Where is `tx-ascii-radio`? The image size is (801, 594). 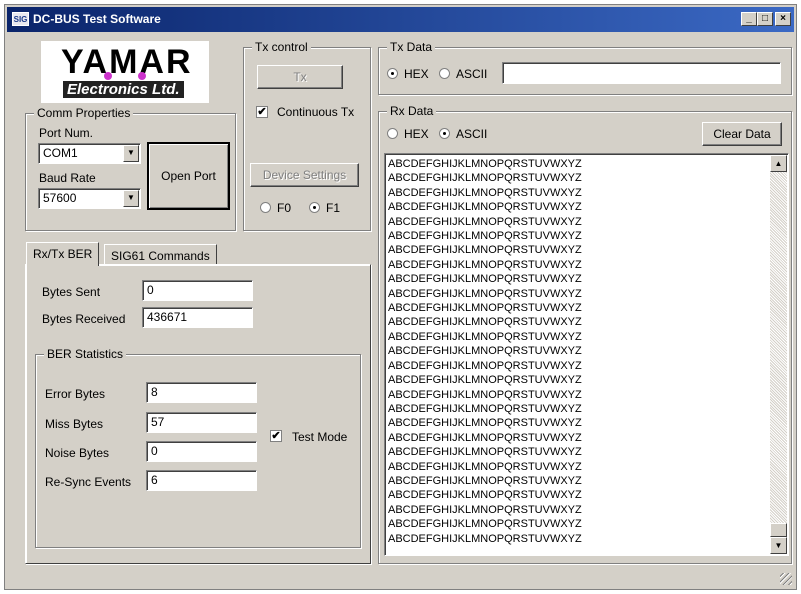
tx-ascii-radio is located at coordinates (444, 73).